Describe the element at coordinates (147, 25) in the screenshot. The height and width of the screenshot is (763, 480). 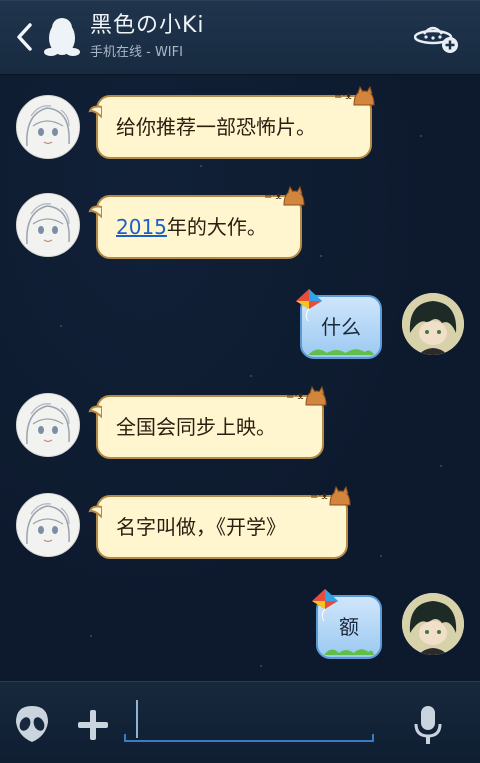
I see `contact-name: 黑色の小Ki` at that location.